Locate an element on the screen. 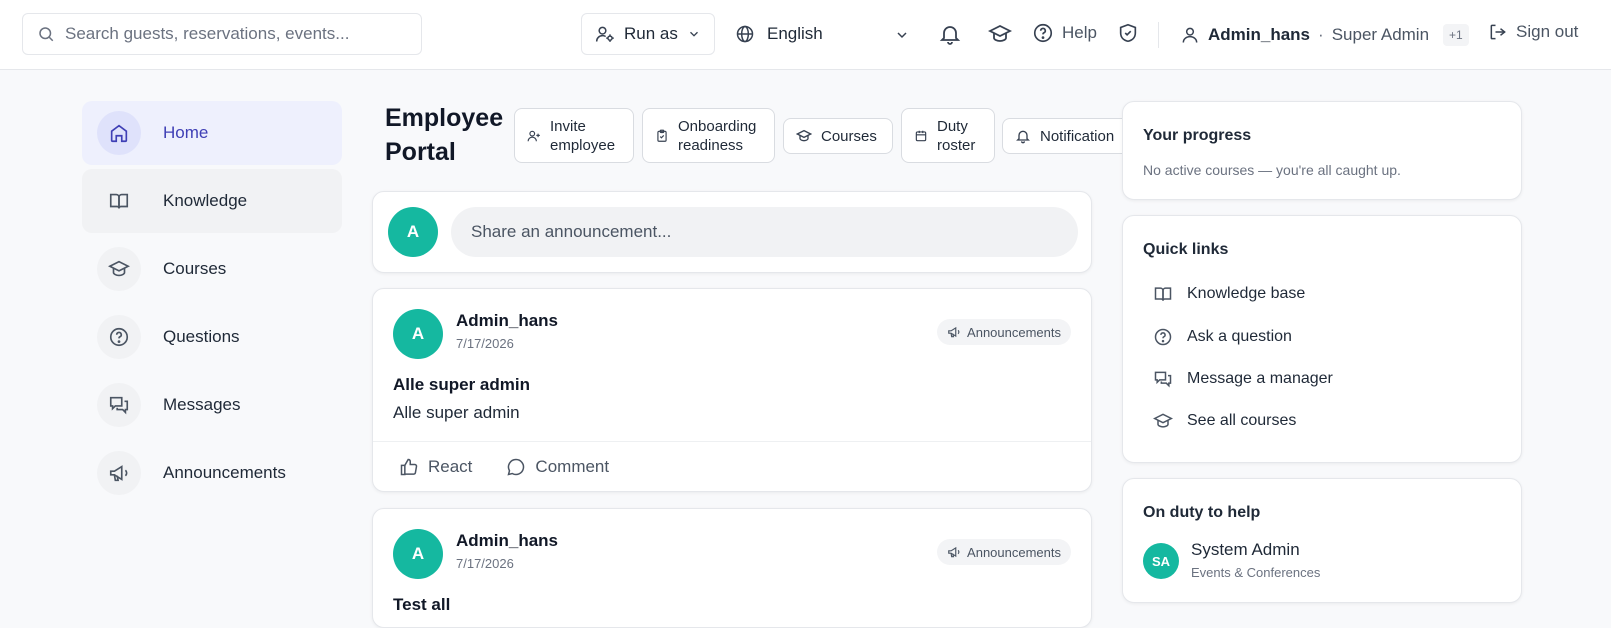 The width and height of the screenshot is (1611, 628). page-title-line: Portal is located at coordinates (420, 152).